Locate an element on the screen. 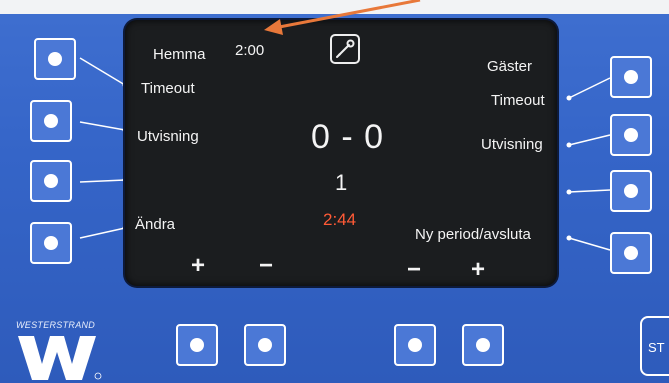 This screenshot has height=383, width=669. arrow-icon is located at coordinates (342, 17).